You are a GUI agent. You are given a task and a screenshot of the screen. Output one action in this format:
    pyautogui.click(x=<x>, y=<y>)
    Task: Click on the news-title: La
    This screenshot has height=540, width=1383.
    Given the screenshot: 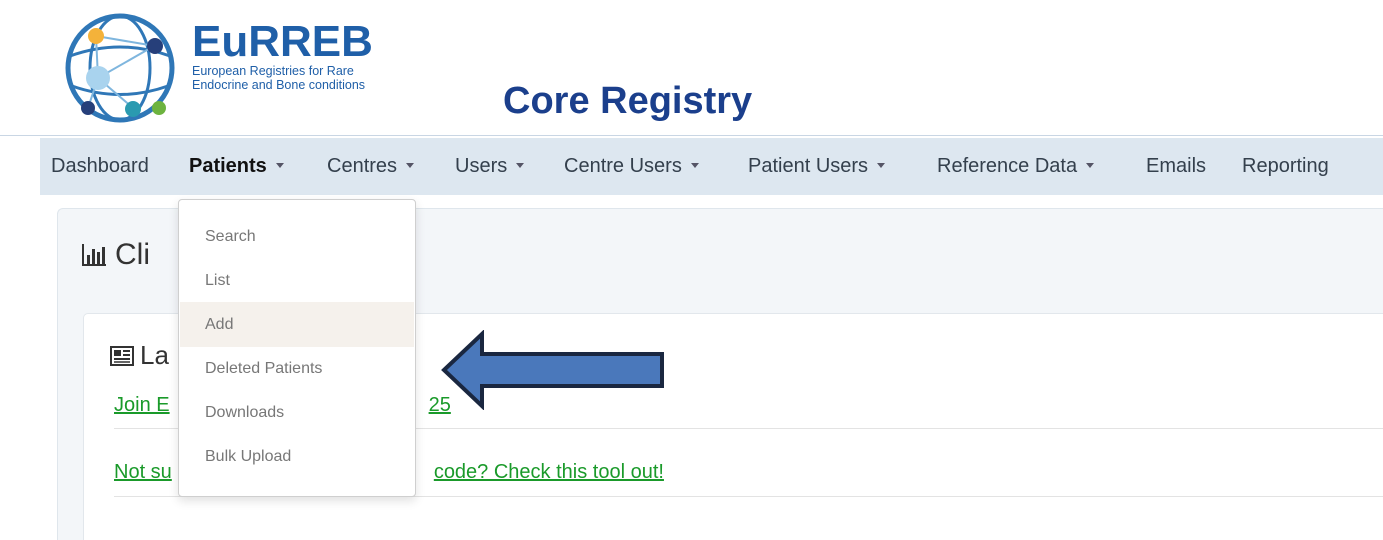 What is the action you would take?
    pyautogui.click(x=139, y=355)
    